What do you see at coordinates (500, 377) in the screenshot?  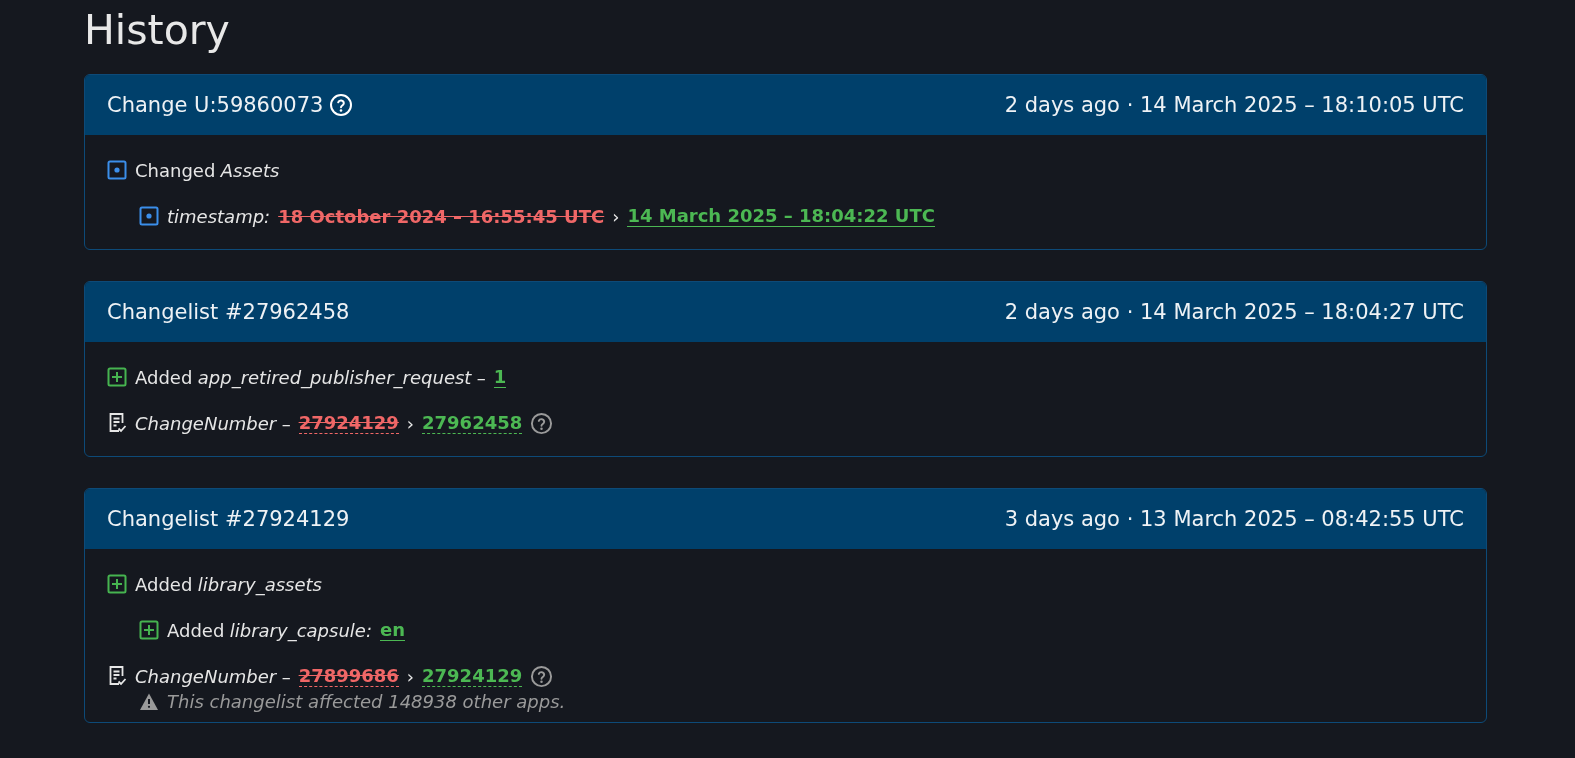 I see `new-value: 1` at bounding box center [500, 377].